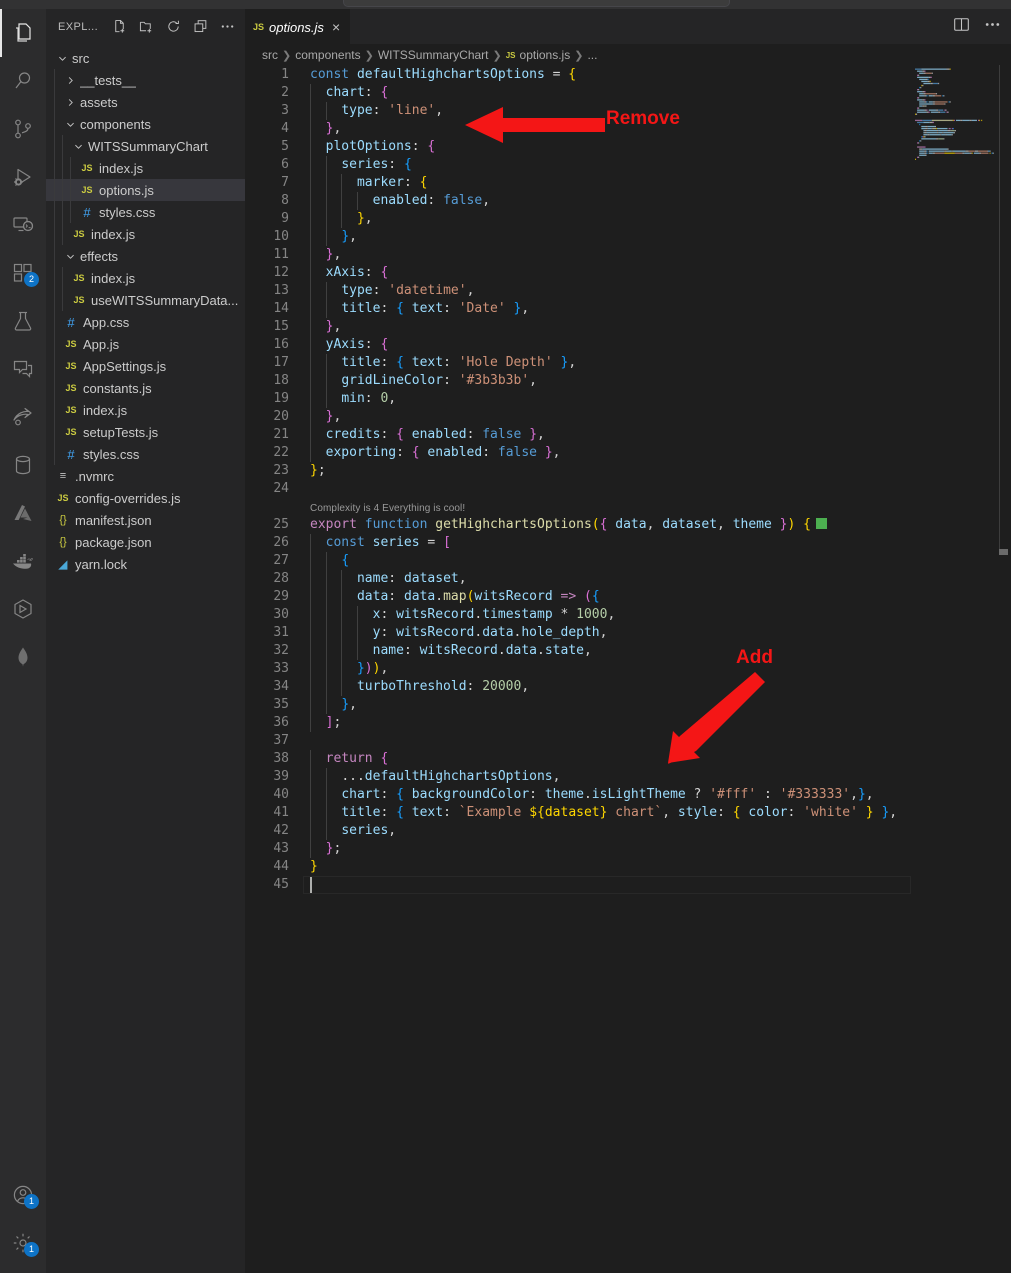 The width and height of the screenshot is (1011, 1273). What do you see at coordinates (336, 27) in the screenshot?
I see `close-icon: ×` at bounding box center [336, 27].